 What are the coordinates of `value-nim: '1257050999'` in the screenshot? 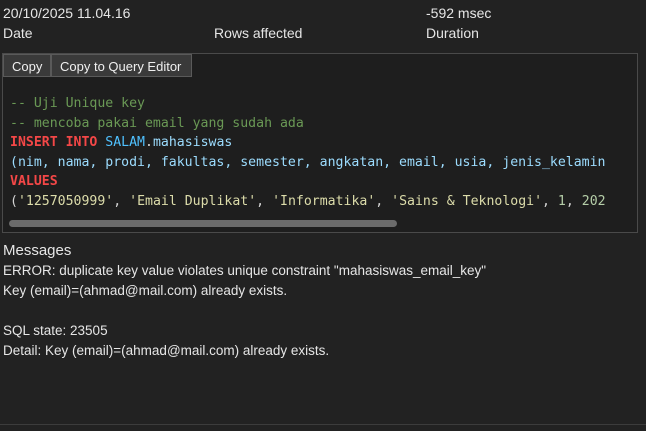 It's located at (65, 201).